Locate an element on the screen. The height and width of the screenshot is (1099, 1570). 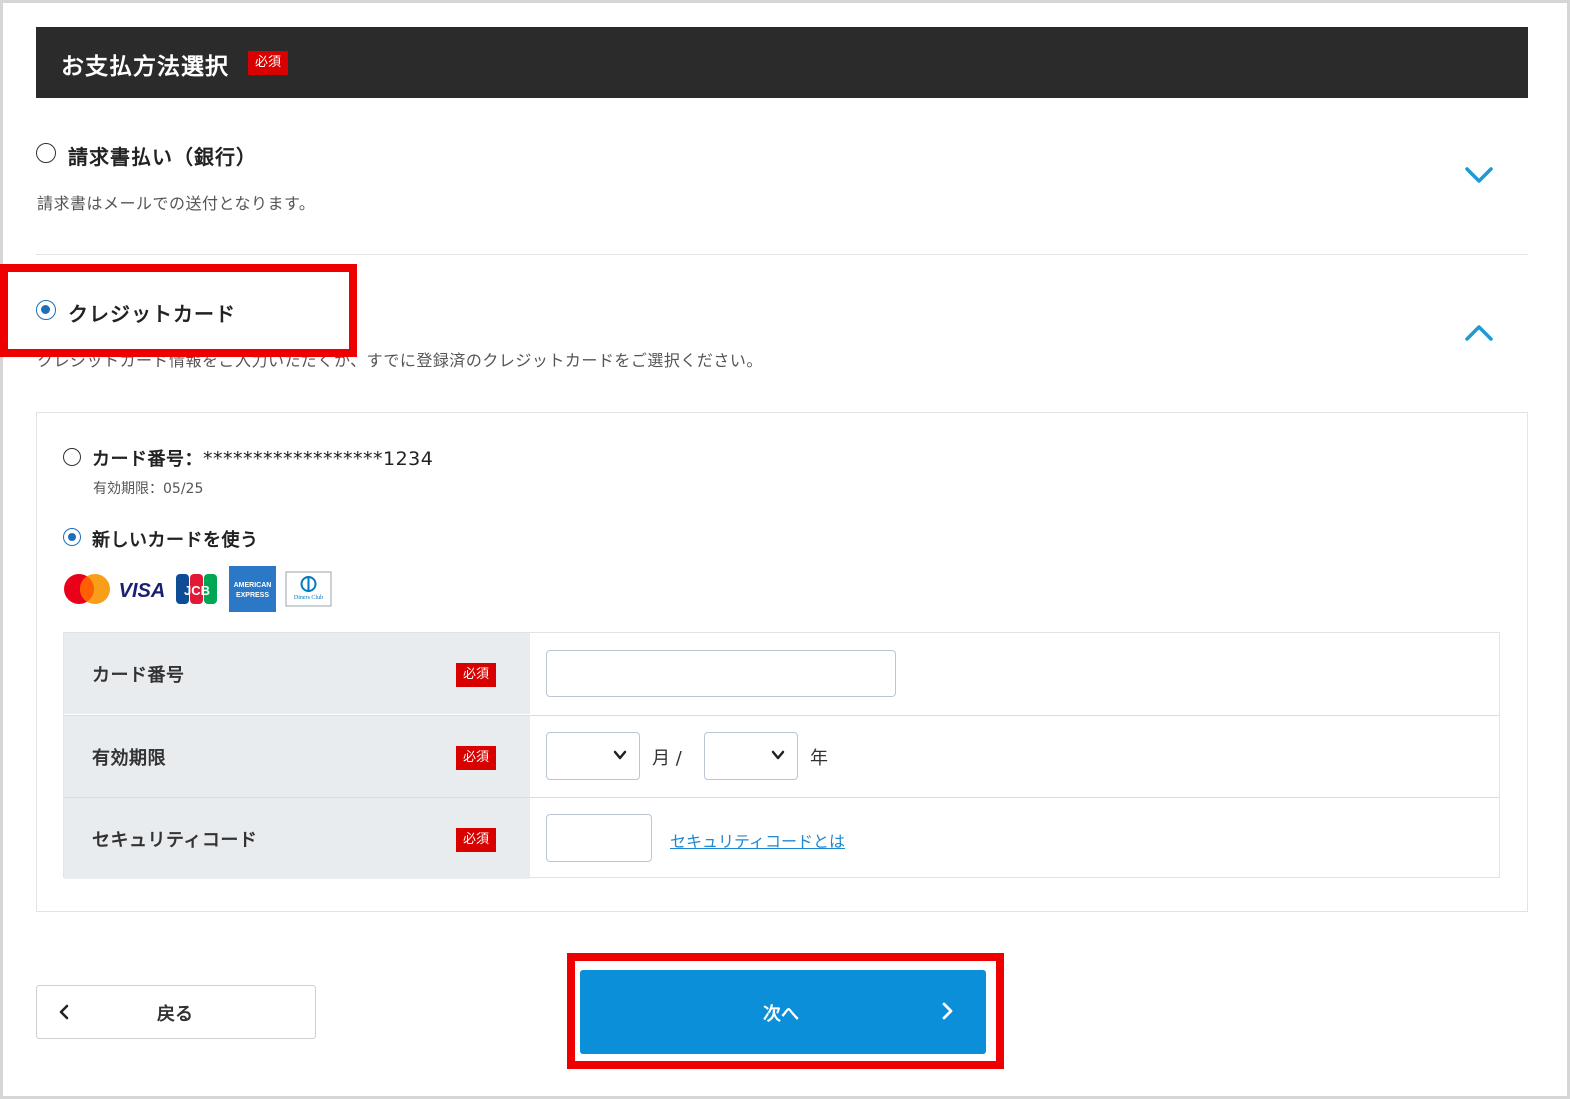
chevron-right-icon is located at coordinates (947, 1011).